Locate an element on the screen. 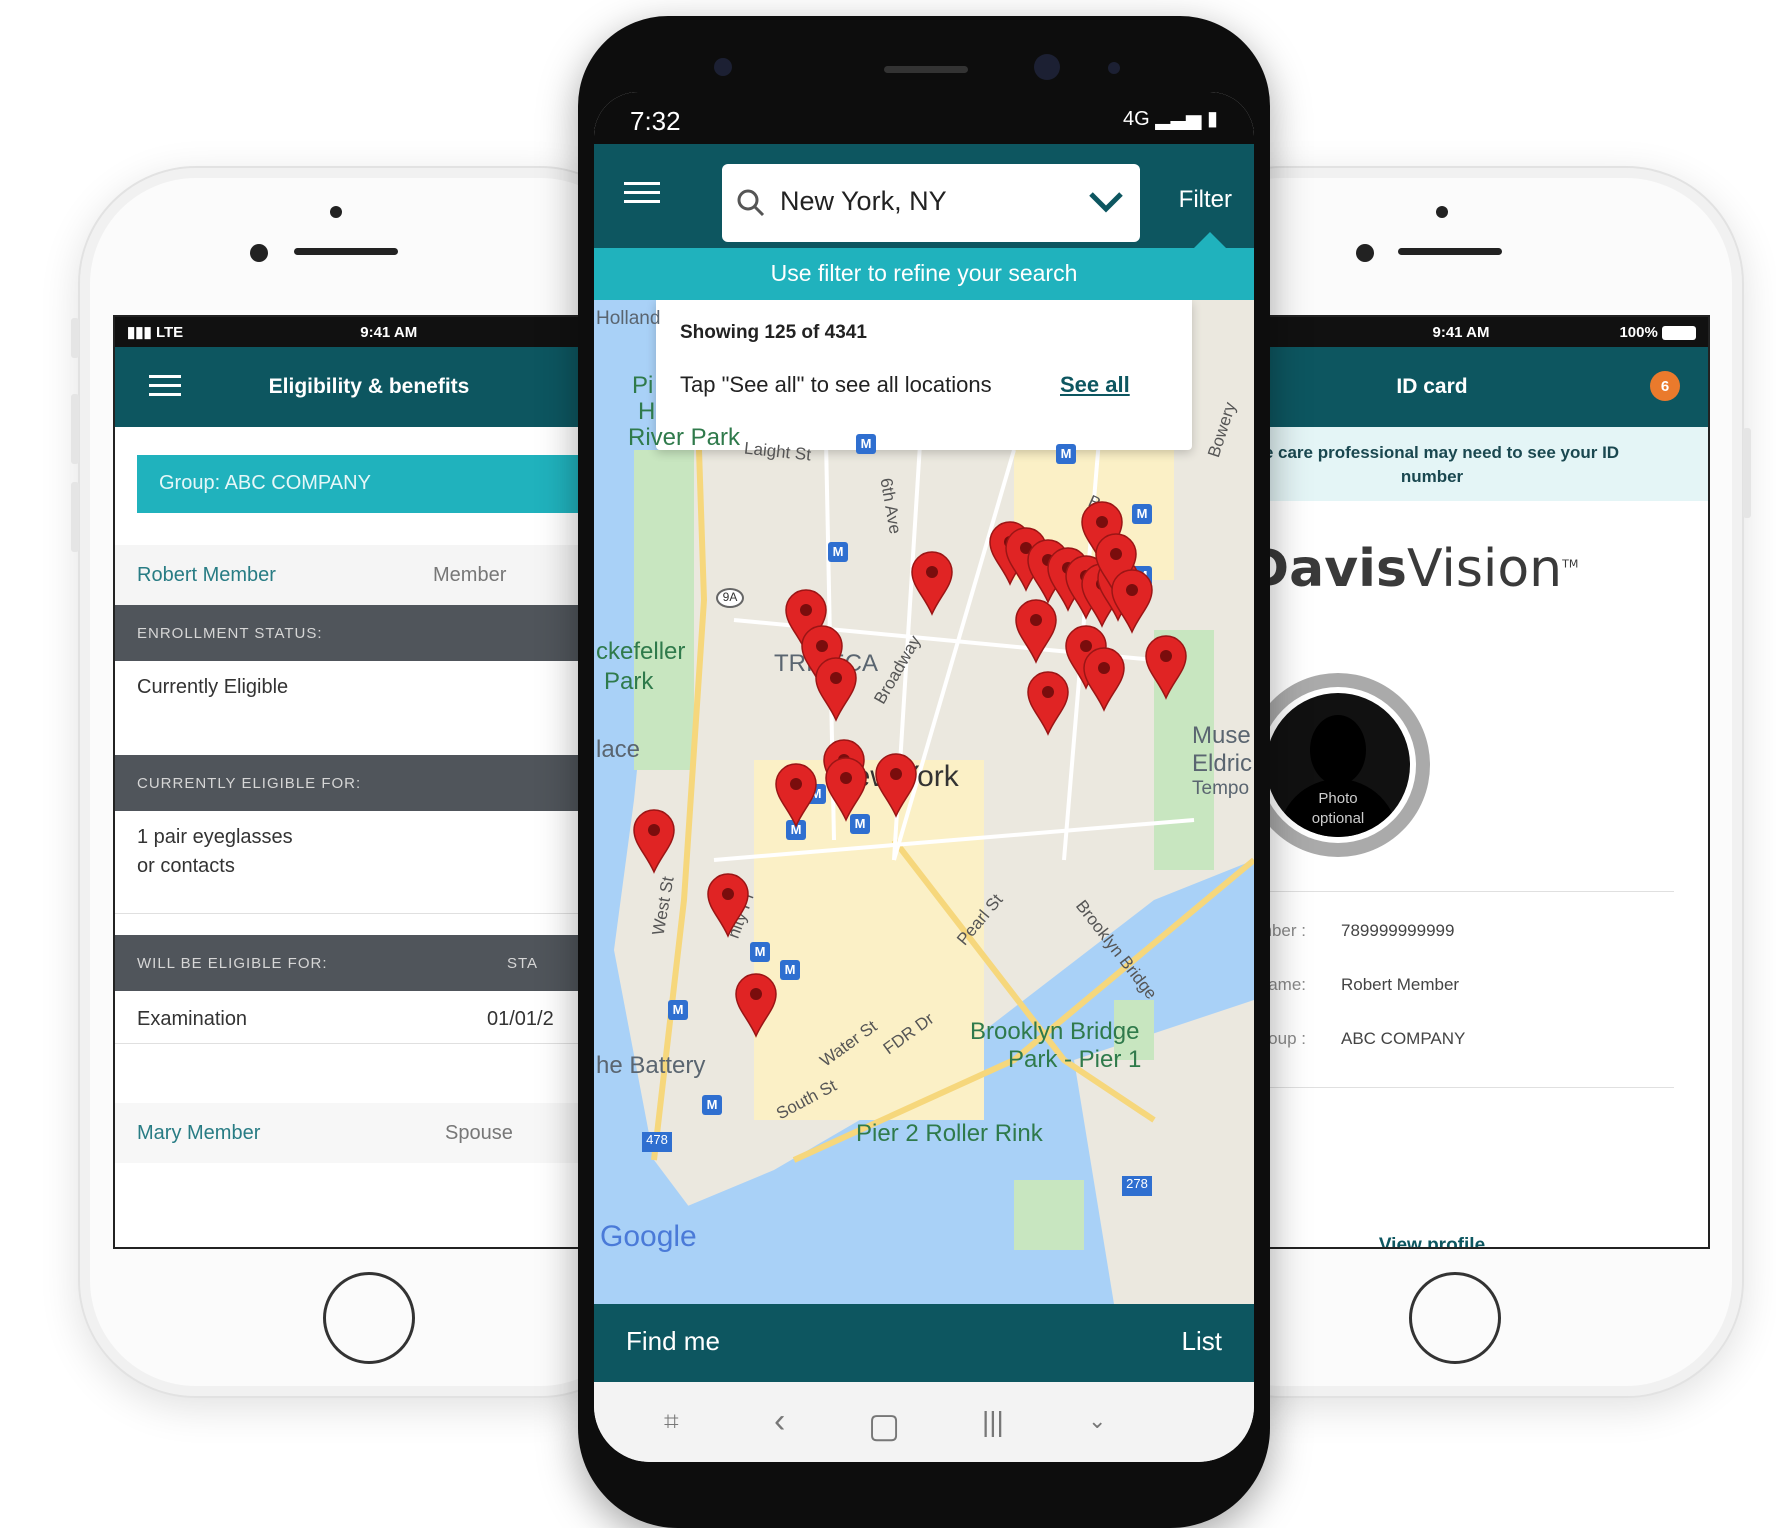 The height and width of the screenshot is (1528, 1776). filter-button: Filter is located at coordinates (1205, 200).